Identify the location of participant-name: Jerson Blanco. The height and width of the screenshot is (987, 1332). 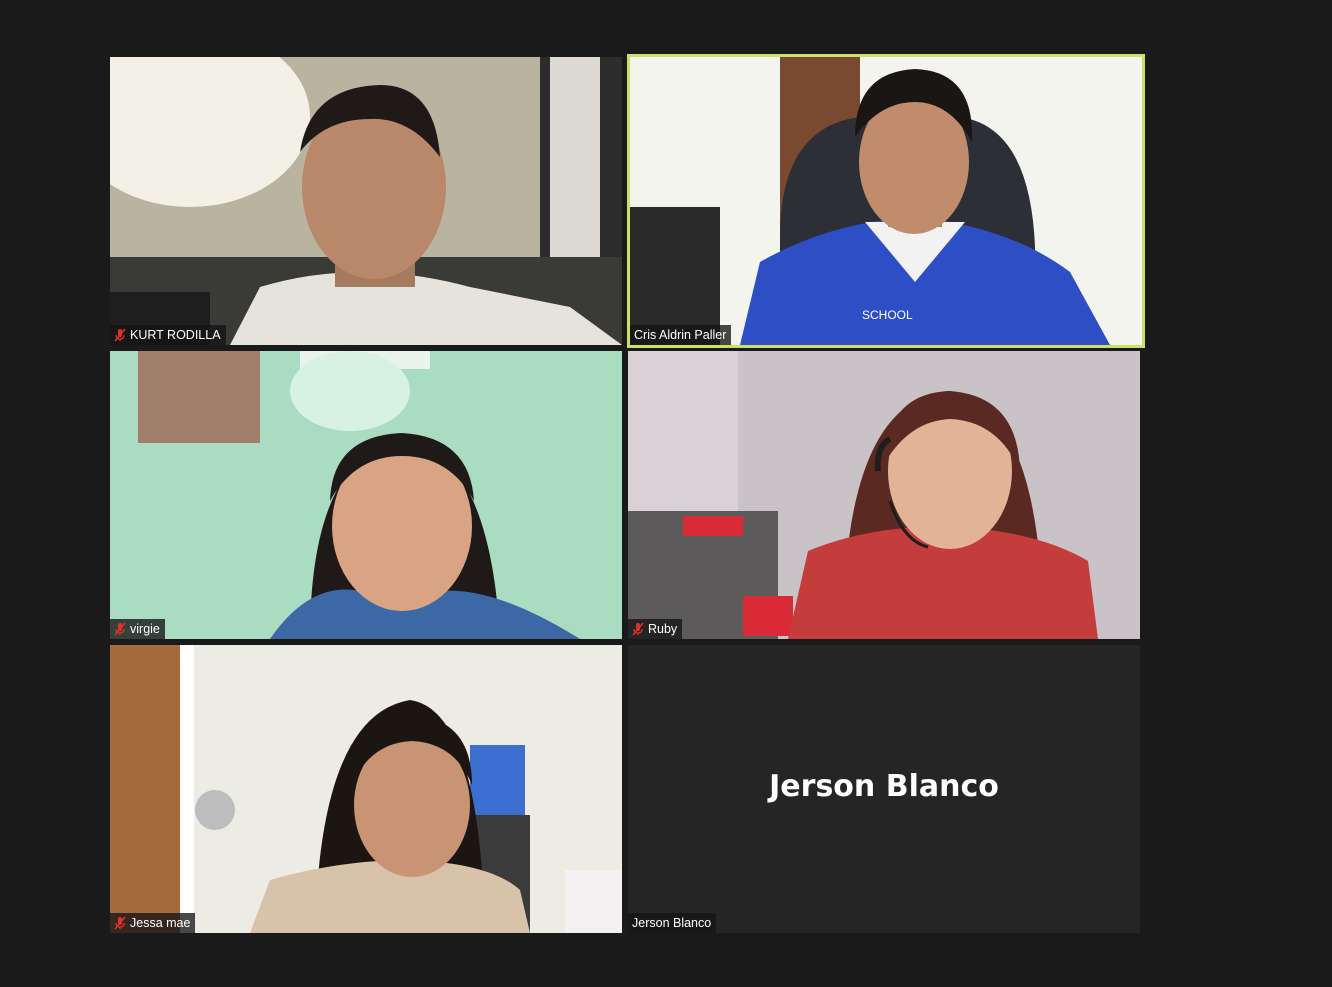
(672, 923).